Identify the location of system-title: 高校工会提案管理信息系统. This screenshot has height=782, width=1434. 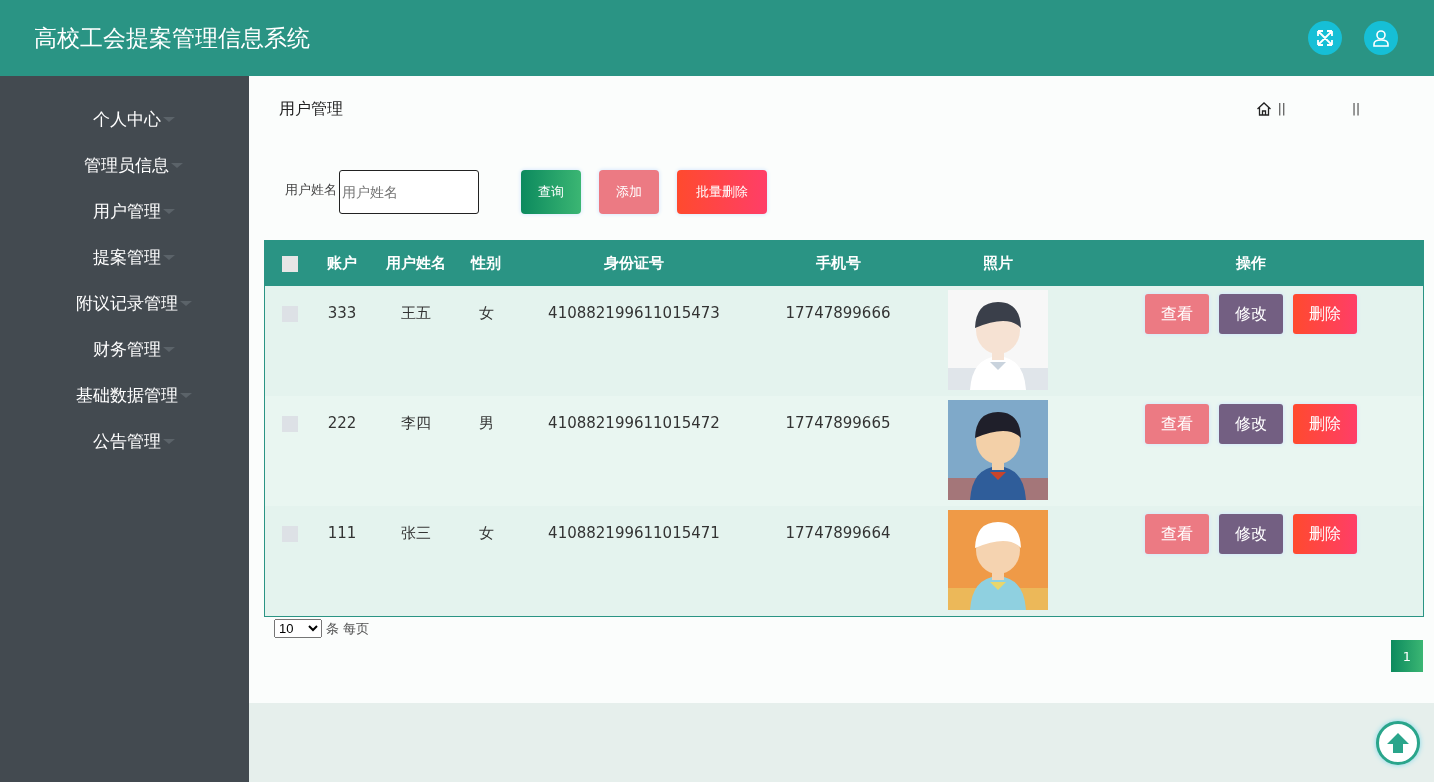
(172, 38).